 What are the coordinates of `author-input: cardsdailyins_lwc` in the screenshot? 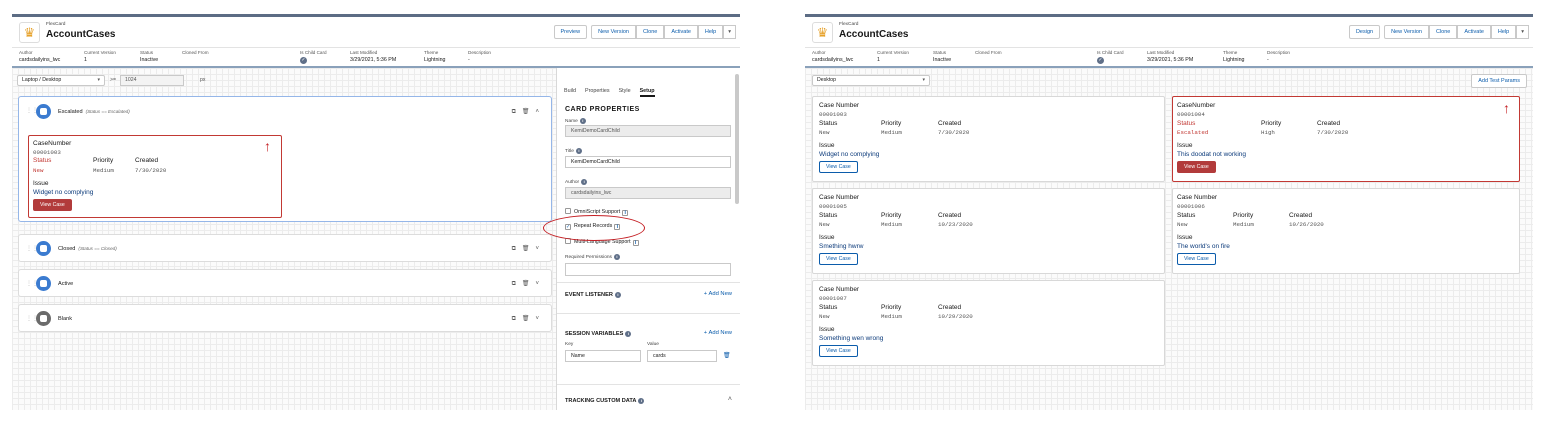 It's located at (648, 193).